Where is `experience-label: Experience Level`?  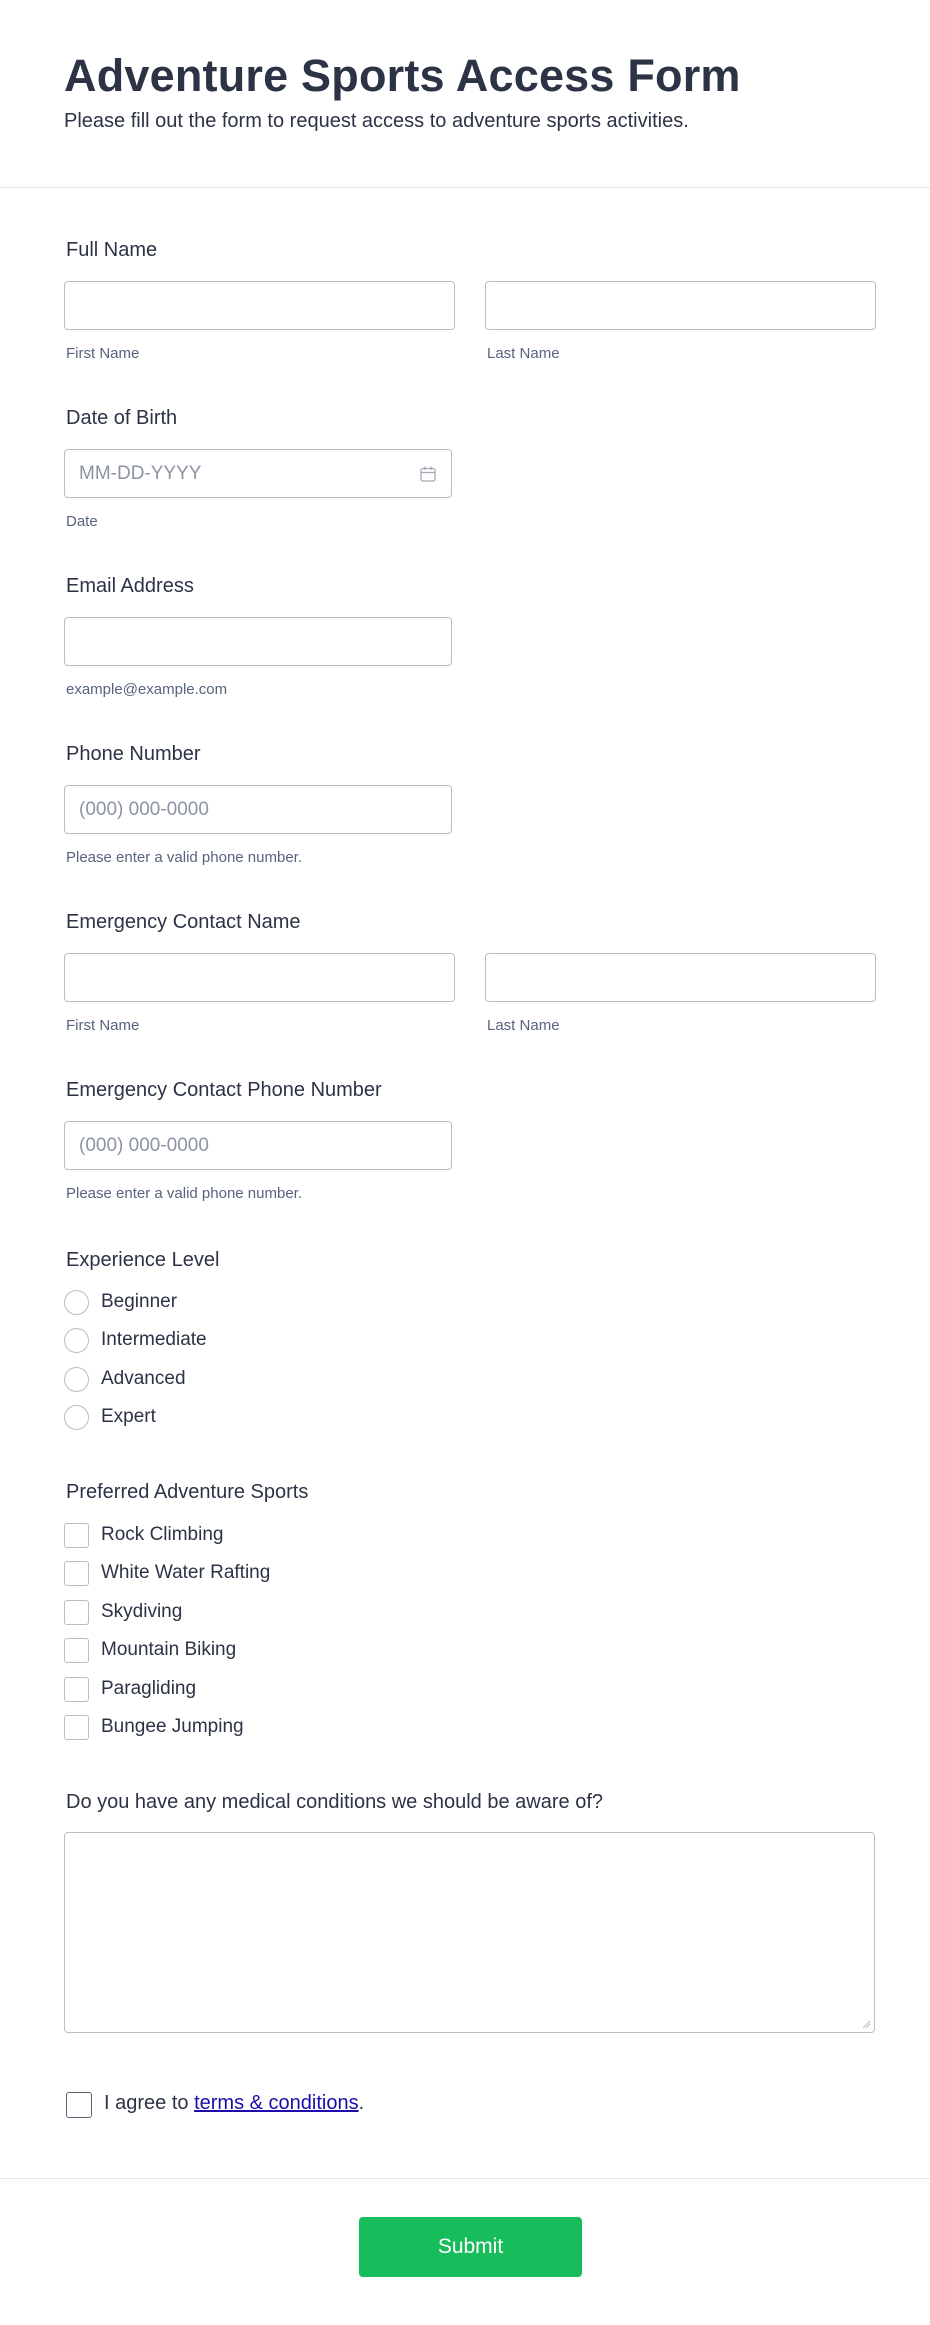
experience-label: Experience Level is located at coordinates (143, 1260).